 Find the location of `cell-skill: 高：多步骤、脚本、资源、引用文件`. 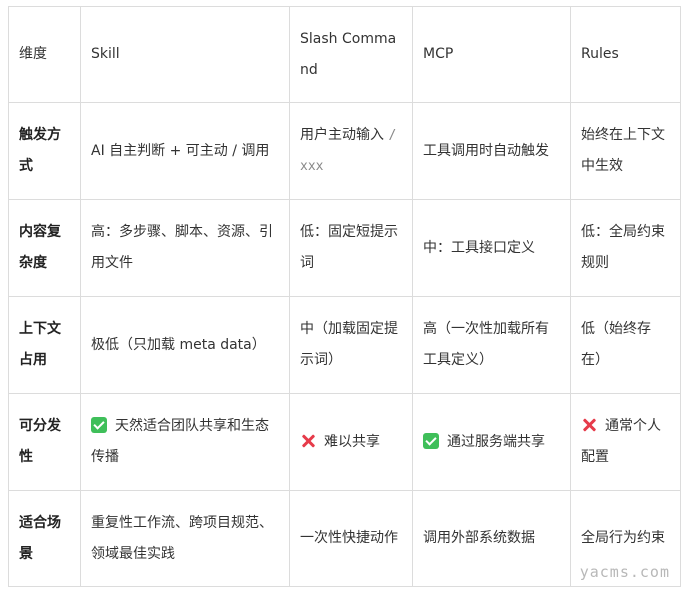

cell-skill: 高：多步骤、脚本、资源、引用文件 is located at coordinates (185, 248).